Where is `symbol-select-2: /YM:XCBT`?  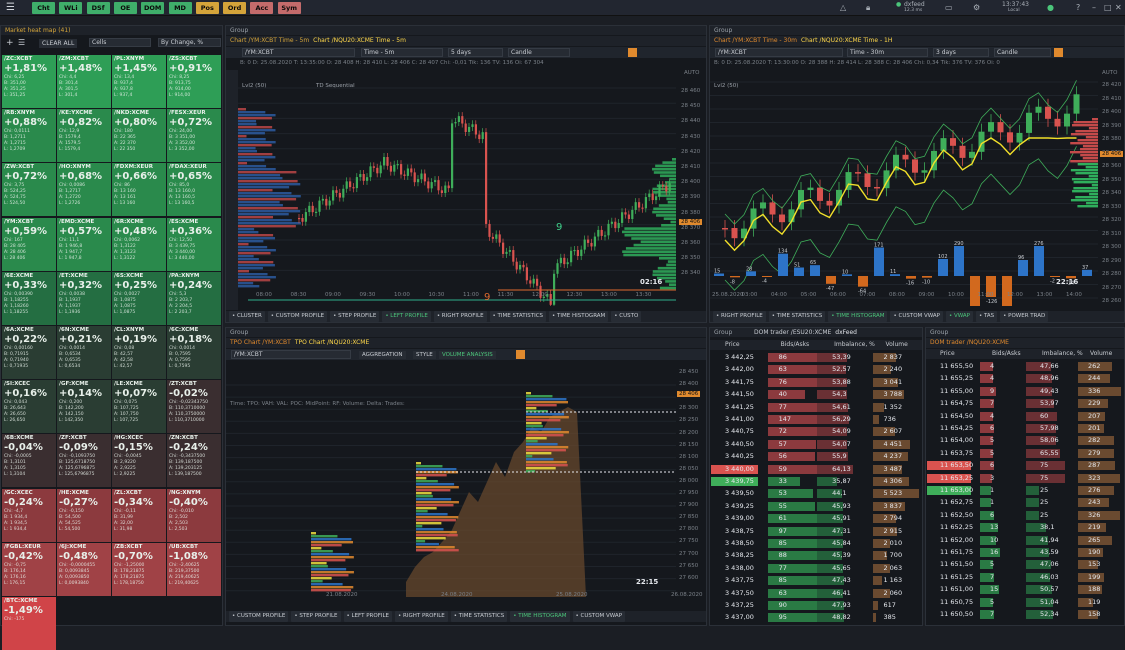
symbol-select-2: /YM:XCBT is located at coordinates (779, 52).